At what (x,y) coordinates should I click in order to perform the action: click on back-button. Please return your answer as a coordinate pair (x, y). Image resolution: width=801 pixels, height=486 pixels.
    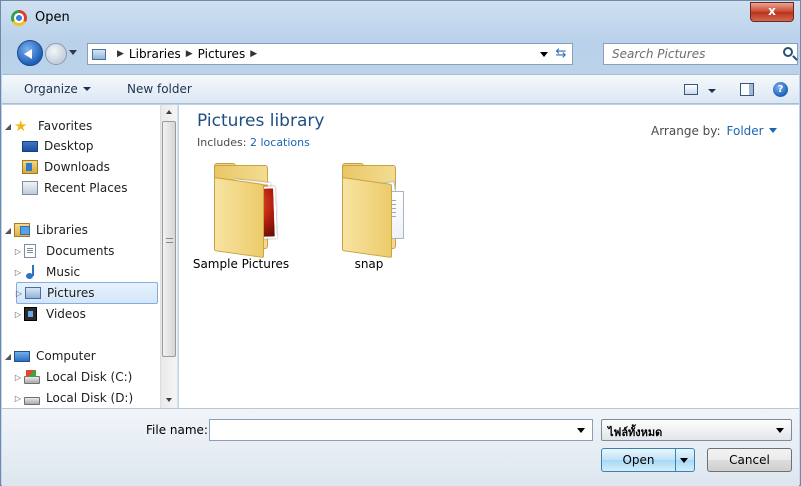
    Looking at the image, I should click on (30, 53).